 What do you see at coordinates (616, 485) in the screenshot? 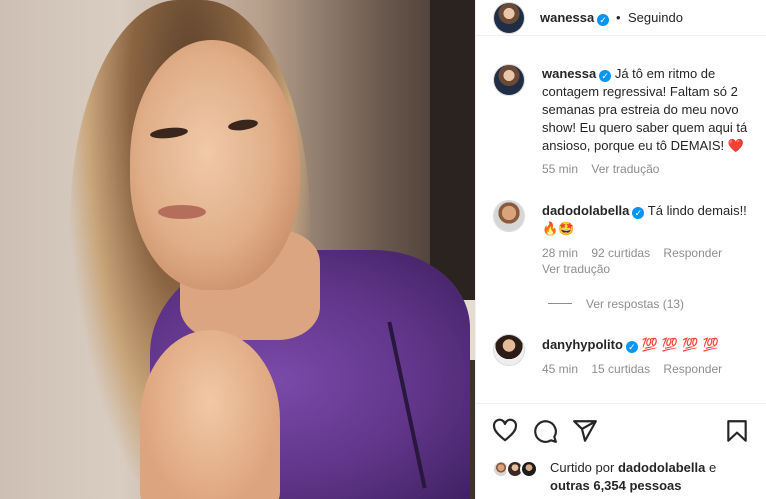
I see `likes-others-link: outras 6,354 pessoas` at bounding box center [616, 485].